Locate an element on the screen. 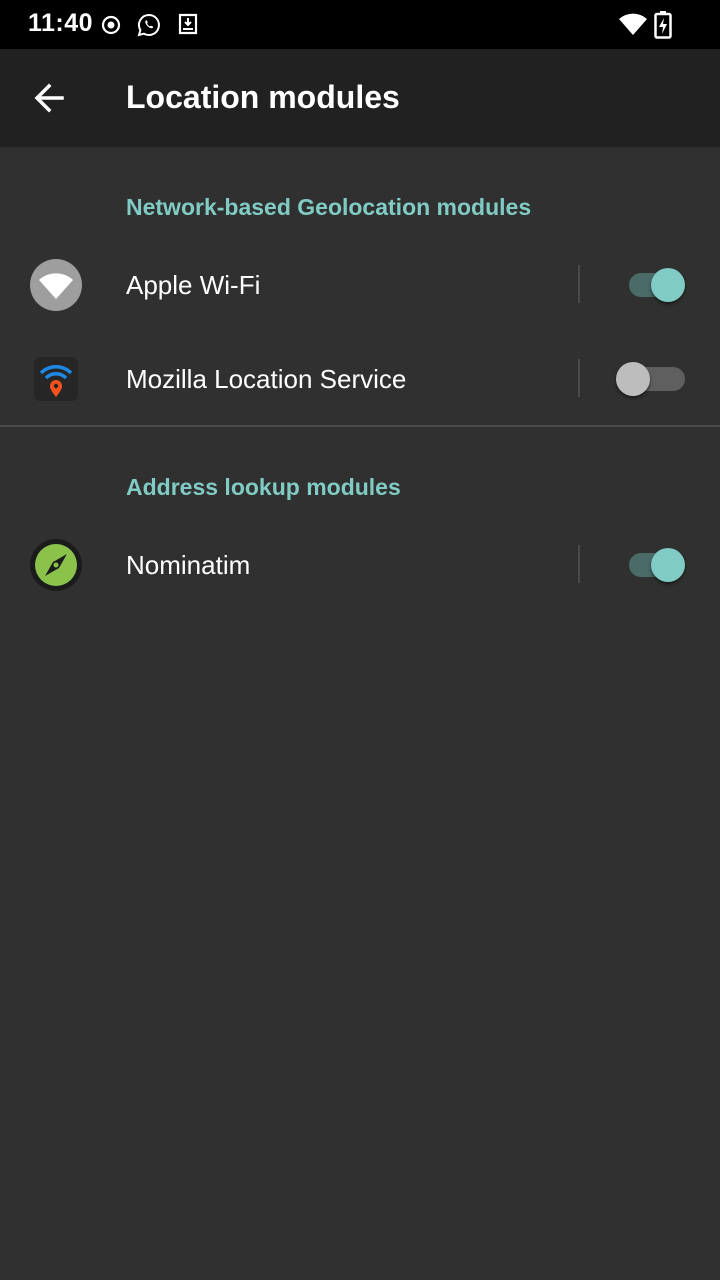  wifi-signal-icon is located at coordinates (633, 24).